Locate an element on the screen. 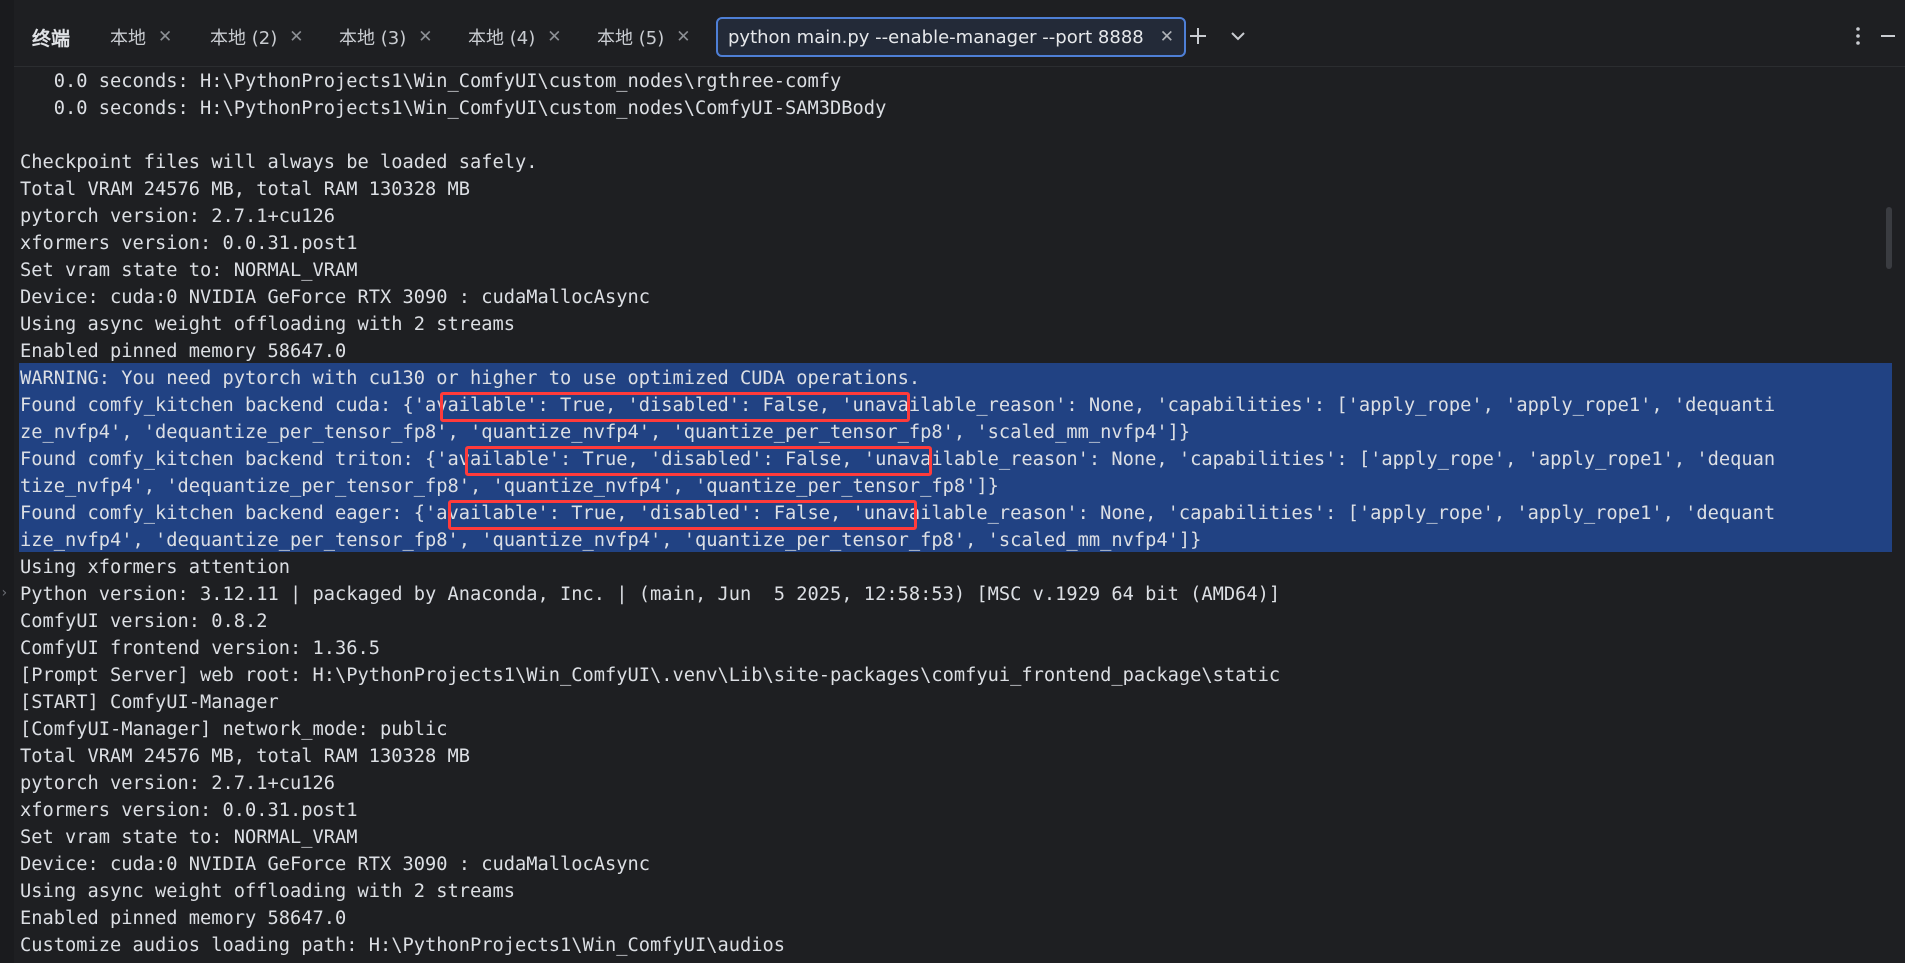  tab-label: 本地 (3) is located at coordinates (373, 38).